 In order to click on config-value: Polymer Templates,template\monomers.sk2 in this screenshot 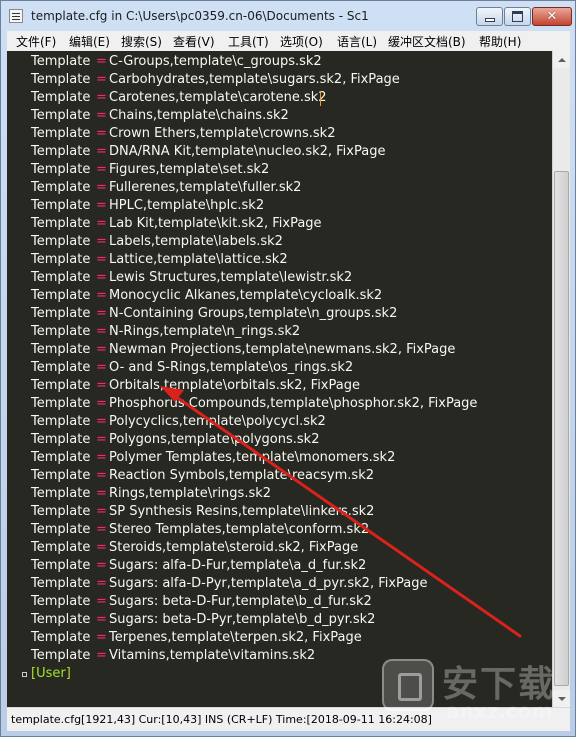, I will do `click(252, 457)`.